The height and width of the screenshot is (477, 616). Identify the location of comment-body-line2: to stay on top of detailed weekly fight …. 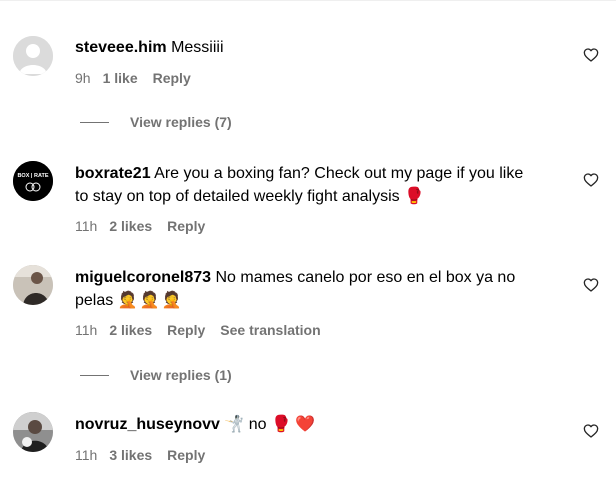
(237, 196).